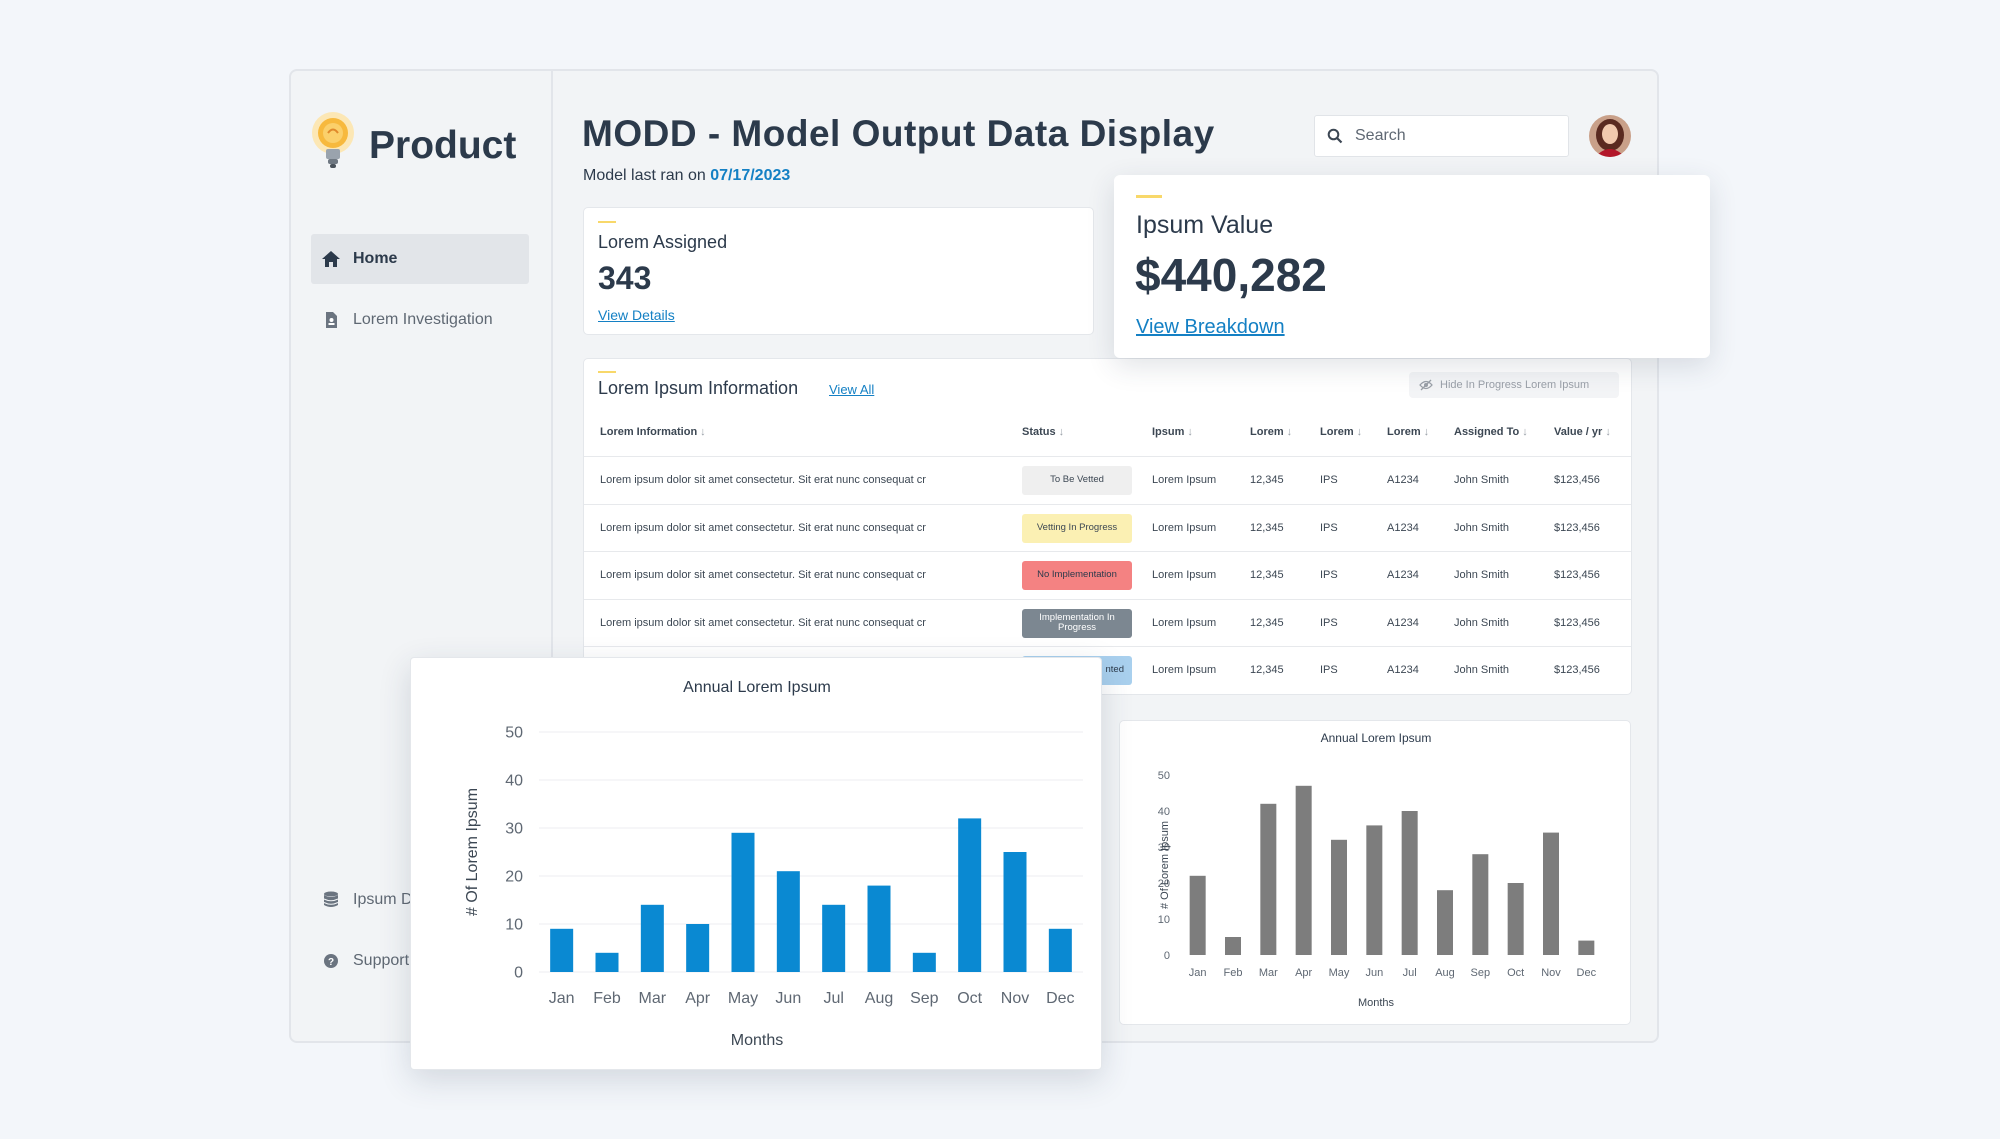 This screenshot has height=1139, width=2000. Describe the element at coordinates (663, 242) in the screenshot. I see `card-label: Lorem Assigned` at that location.